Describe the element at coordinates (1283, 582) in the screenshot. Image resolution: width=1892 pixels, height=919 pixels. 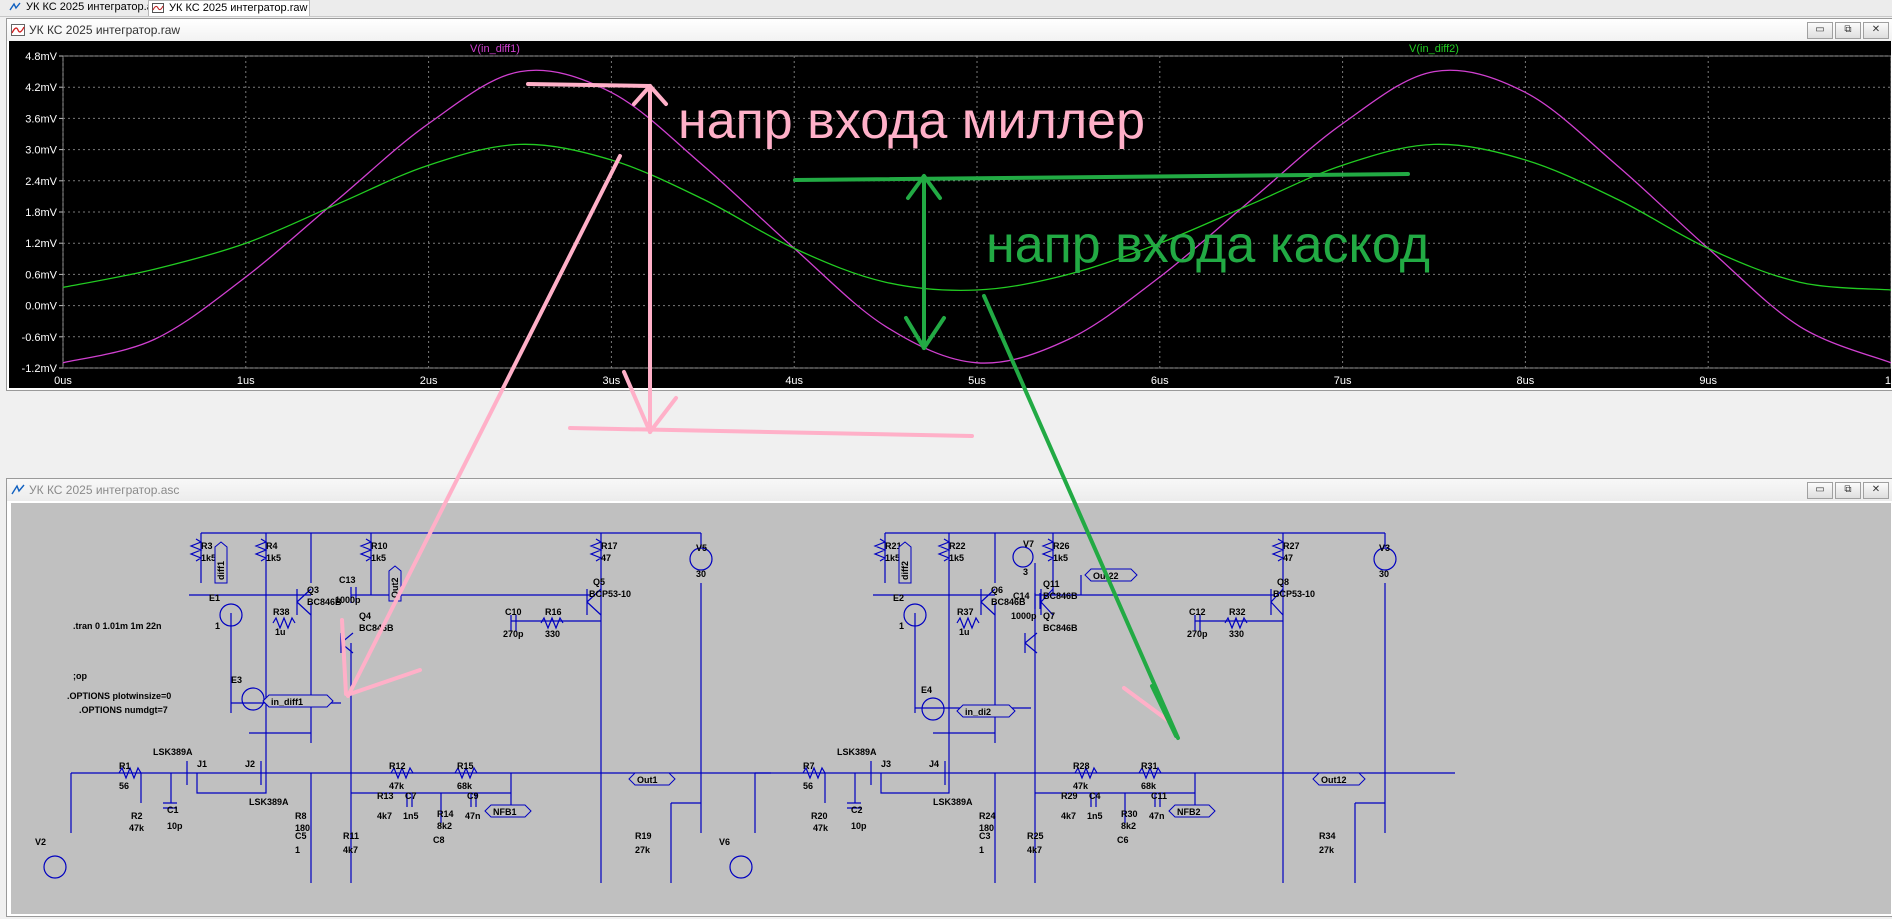
I see `component-label: Q8` at that location.